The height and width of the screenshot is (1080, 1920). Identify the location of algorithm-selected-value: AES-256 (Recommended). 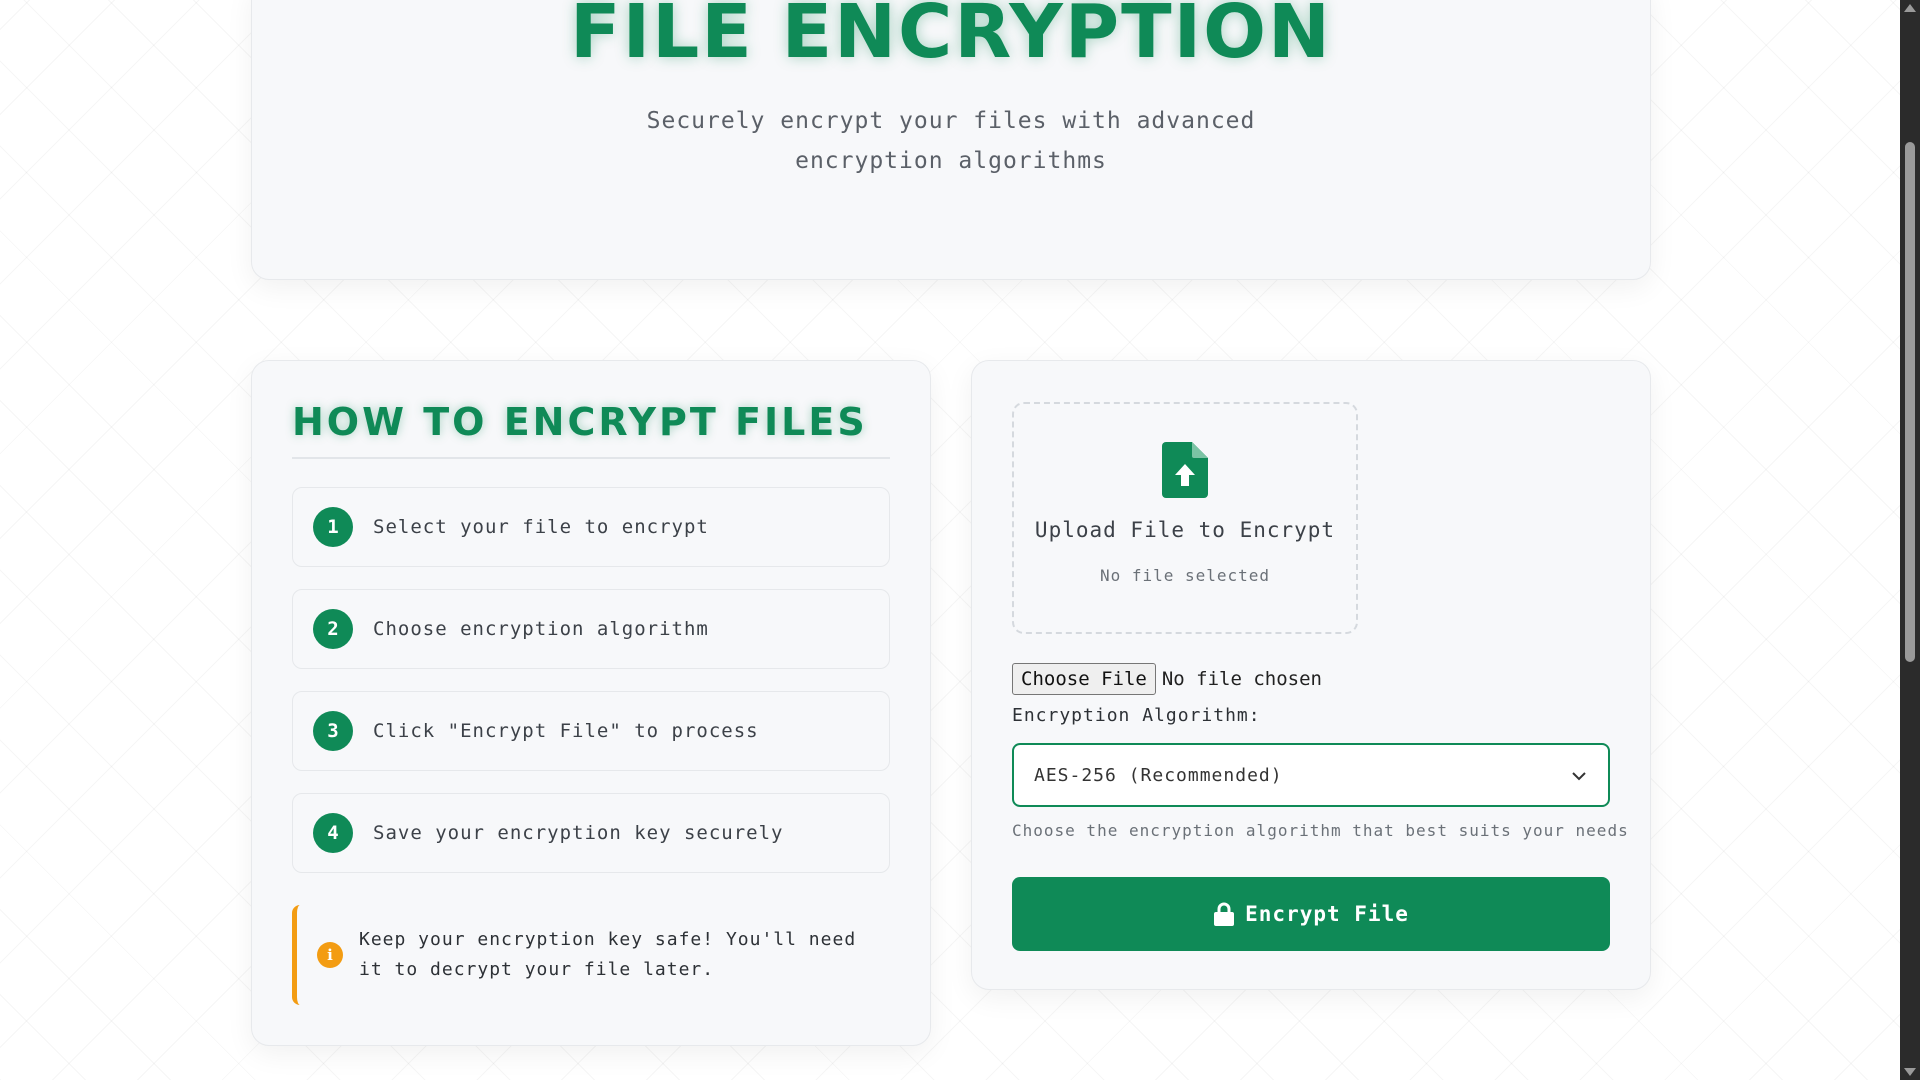
(1158, 775).